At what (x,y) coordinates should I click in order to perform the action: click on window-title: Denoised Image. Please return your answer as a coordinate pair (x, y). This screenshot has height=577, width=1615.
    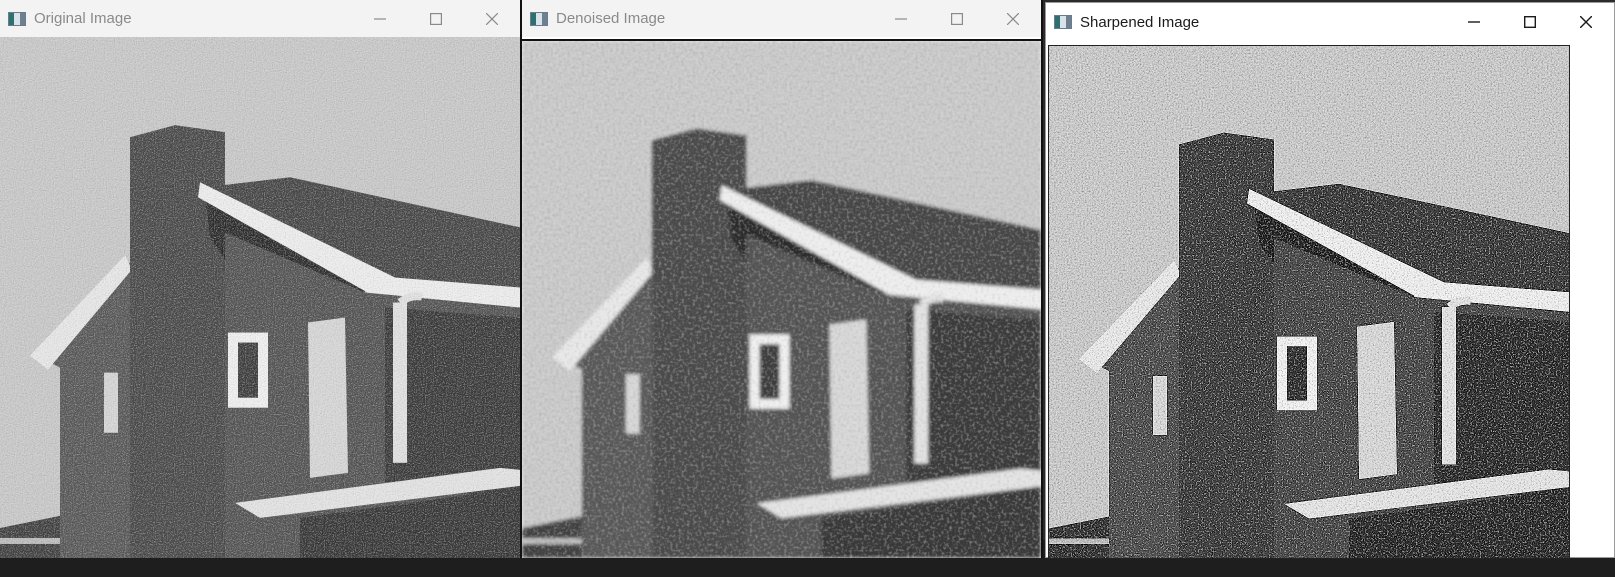
    Looking at the image, I should click on (611, 18).